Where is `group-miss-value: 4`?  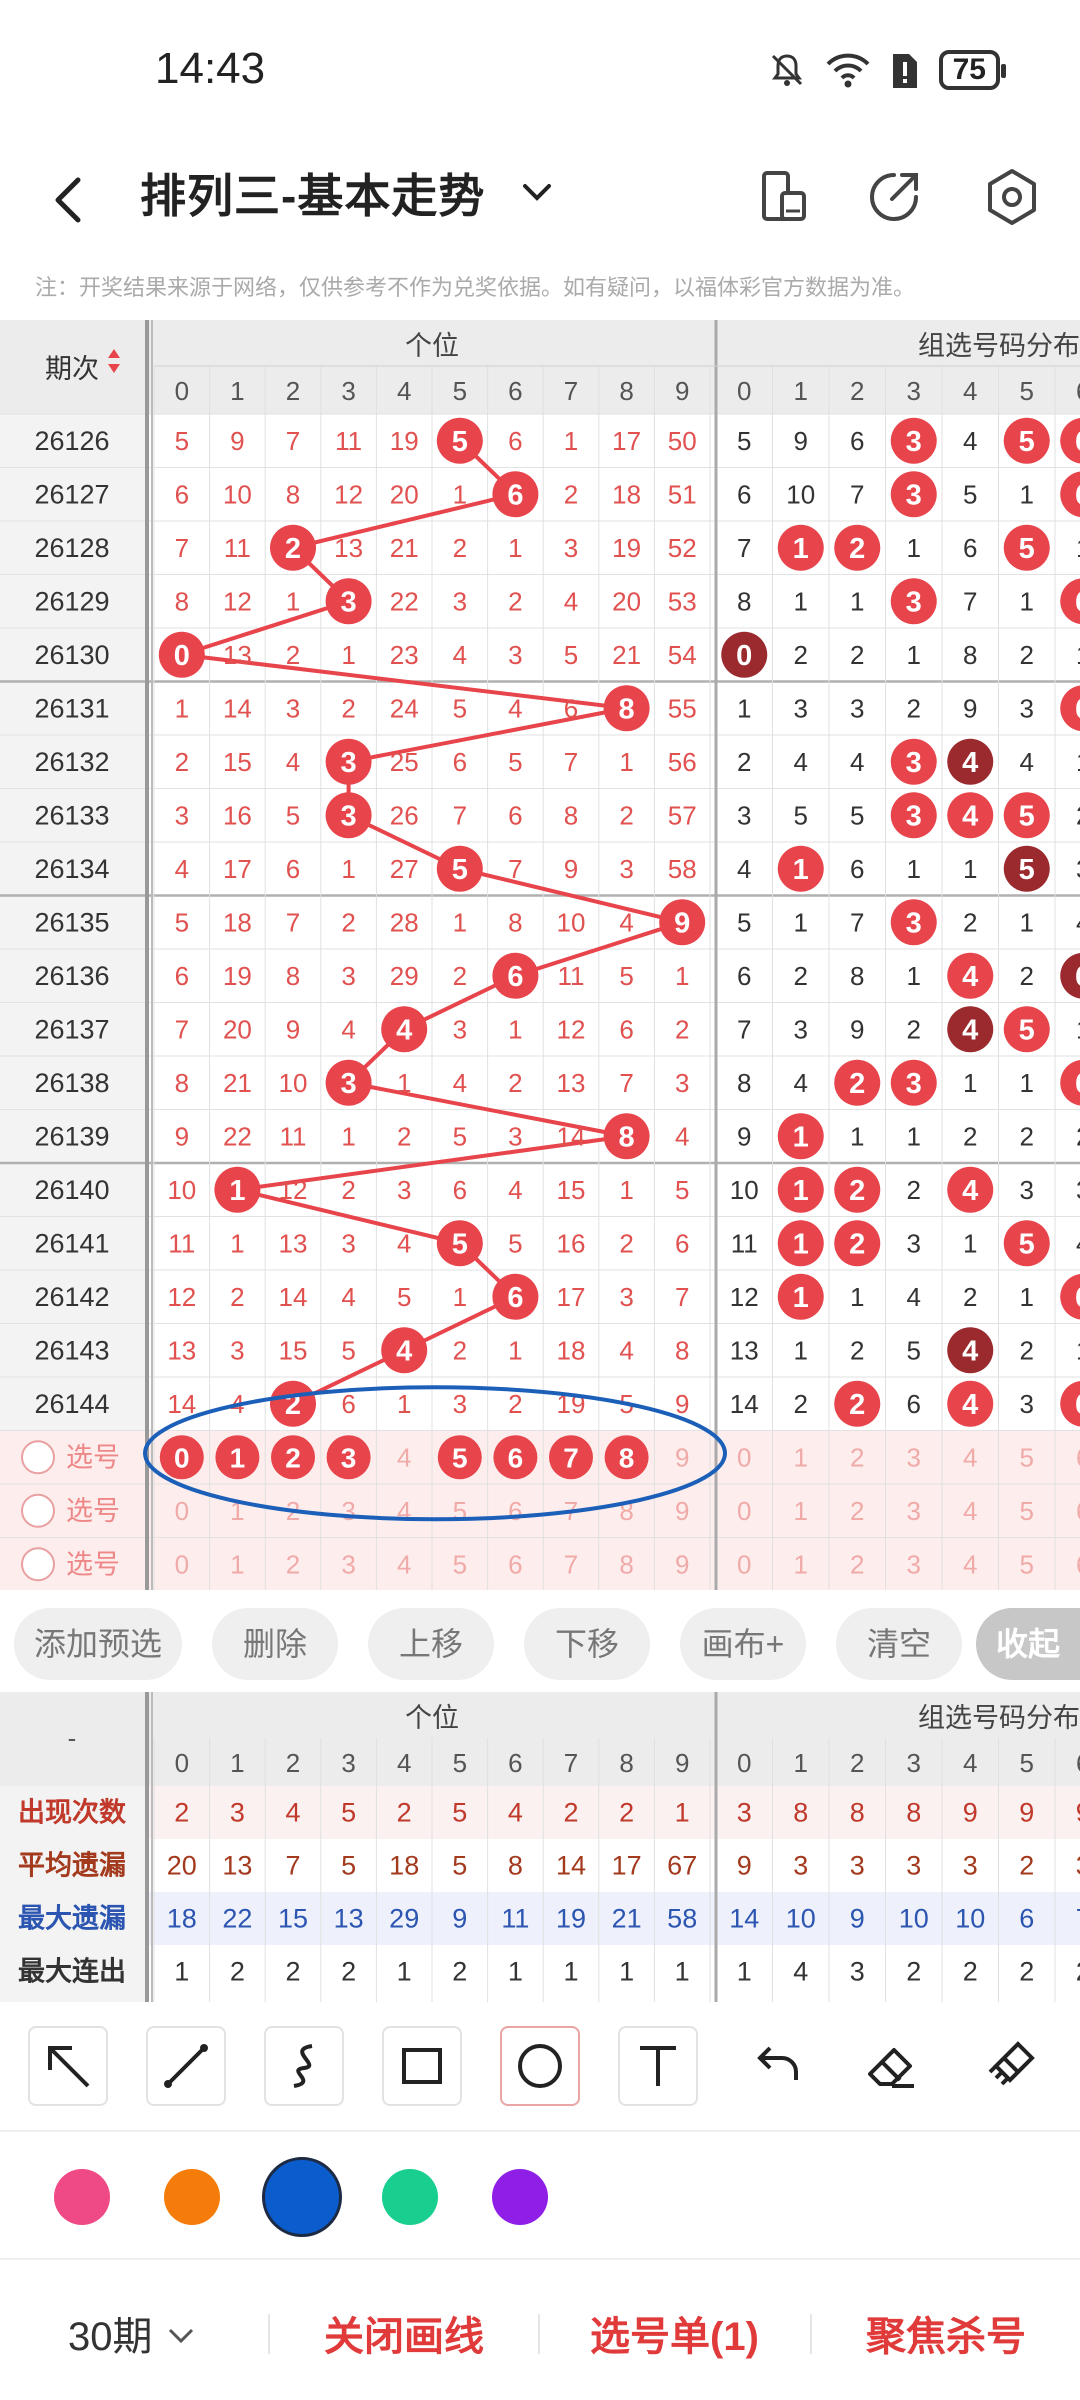
group-miss-value: 4 is located at coordinates (970, 441).